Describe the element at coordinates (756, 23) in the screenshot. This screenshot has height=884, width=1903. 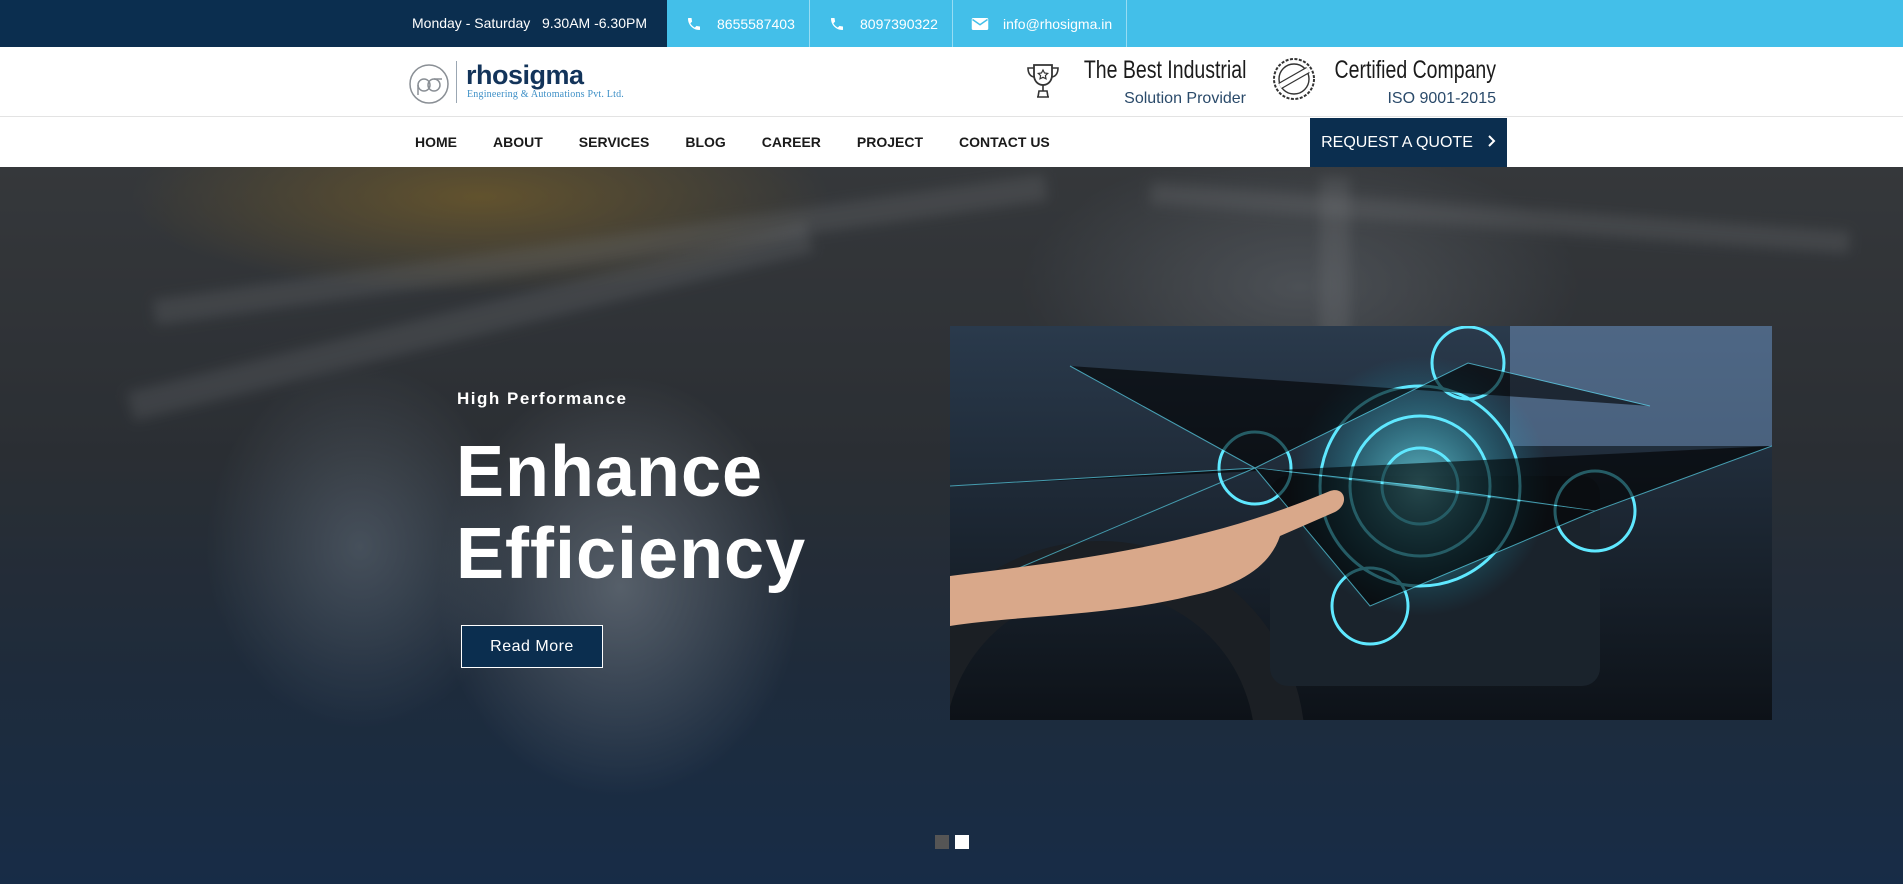
I see `phone-number-1: 8655587403` at that location.